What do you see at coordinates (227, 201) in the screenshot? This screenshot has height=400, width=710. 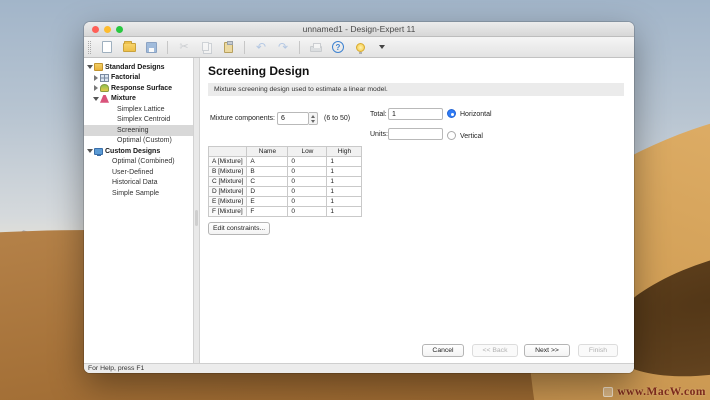 I see `row-header-cell: E [Mixture]` at bounding box center [227, 201].